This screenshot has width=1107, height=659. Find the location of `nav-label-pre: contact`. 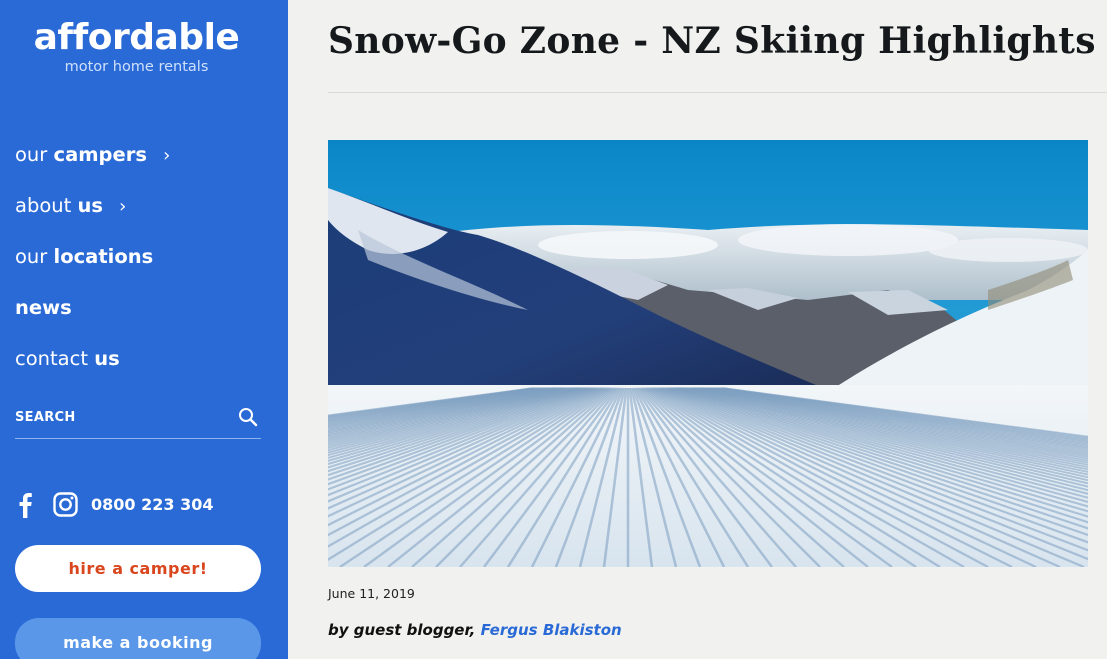

nav-label-pre: contact is located at coordinates (51, 358).